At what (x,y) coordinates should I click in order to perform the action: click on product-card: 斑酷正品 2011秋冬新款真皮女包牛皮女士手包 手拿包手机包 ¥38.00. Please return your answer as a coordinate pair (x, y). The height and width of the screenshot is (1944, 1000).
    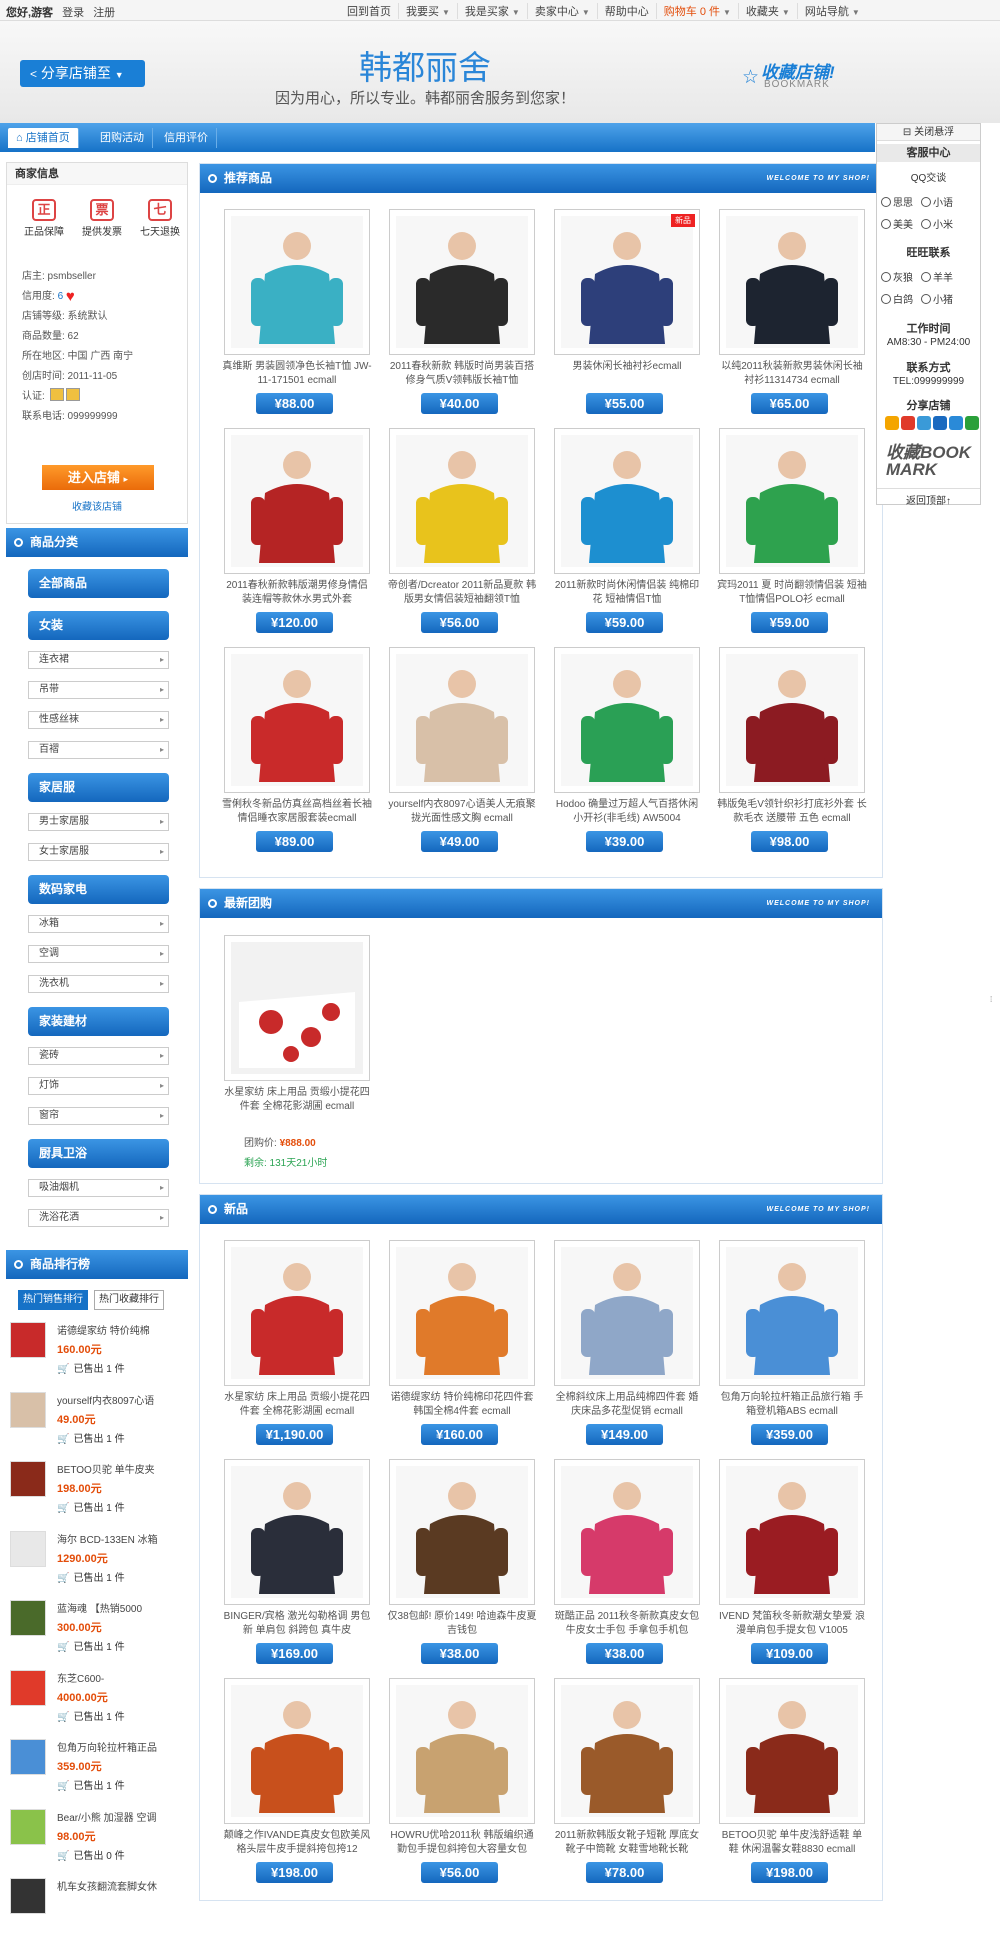
    Looking at the image, I should click on (623, 1566).